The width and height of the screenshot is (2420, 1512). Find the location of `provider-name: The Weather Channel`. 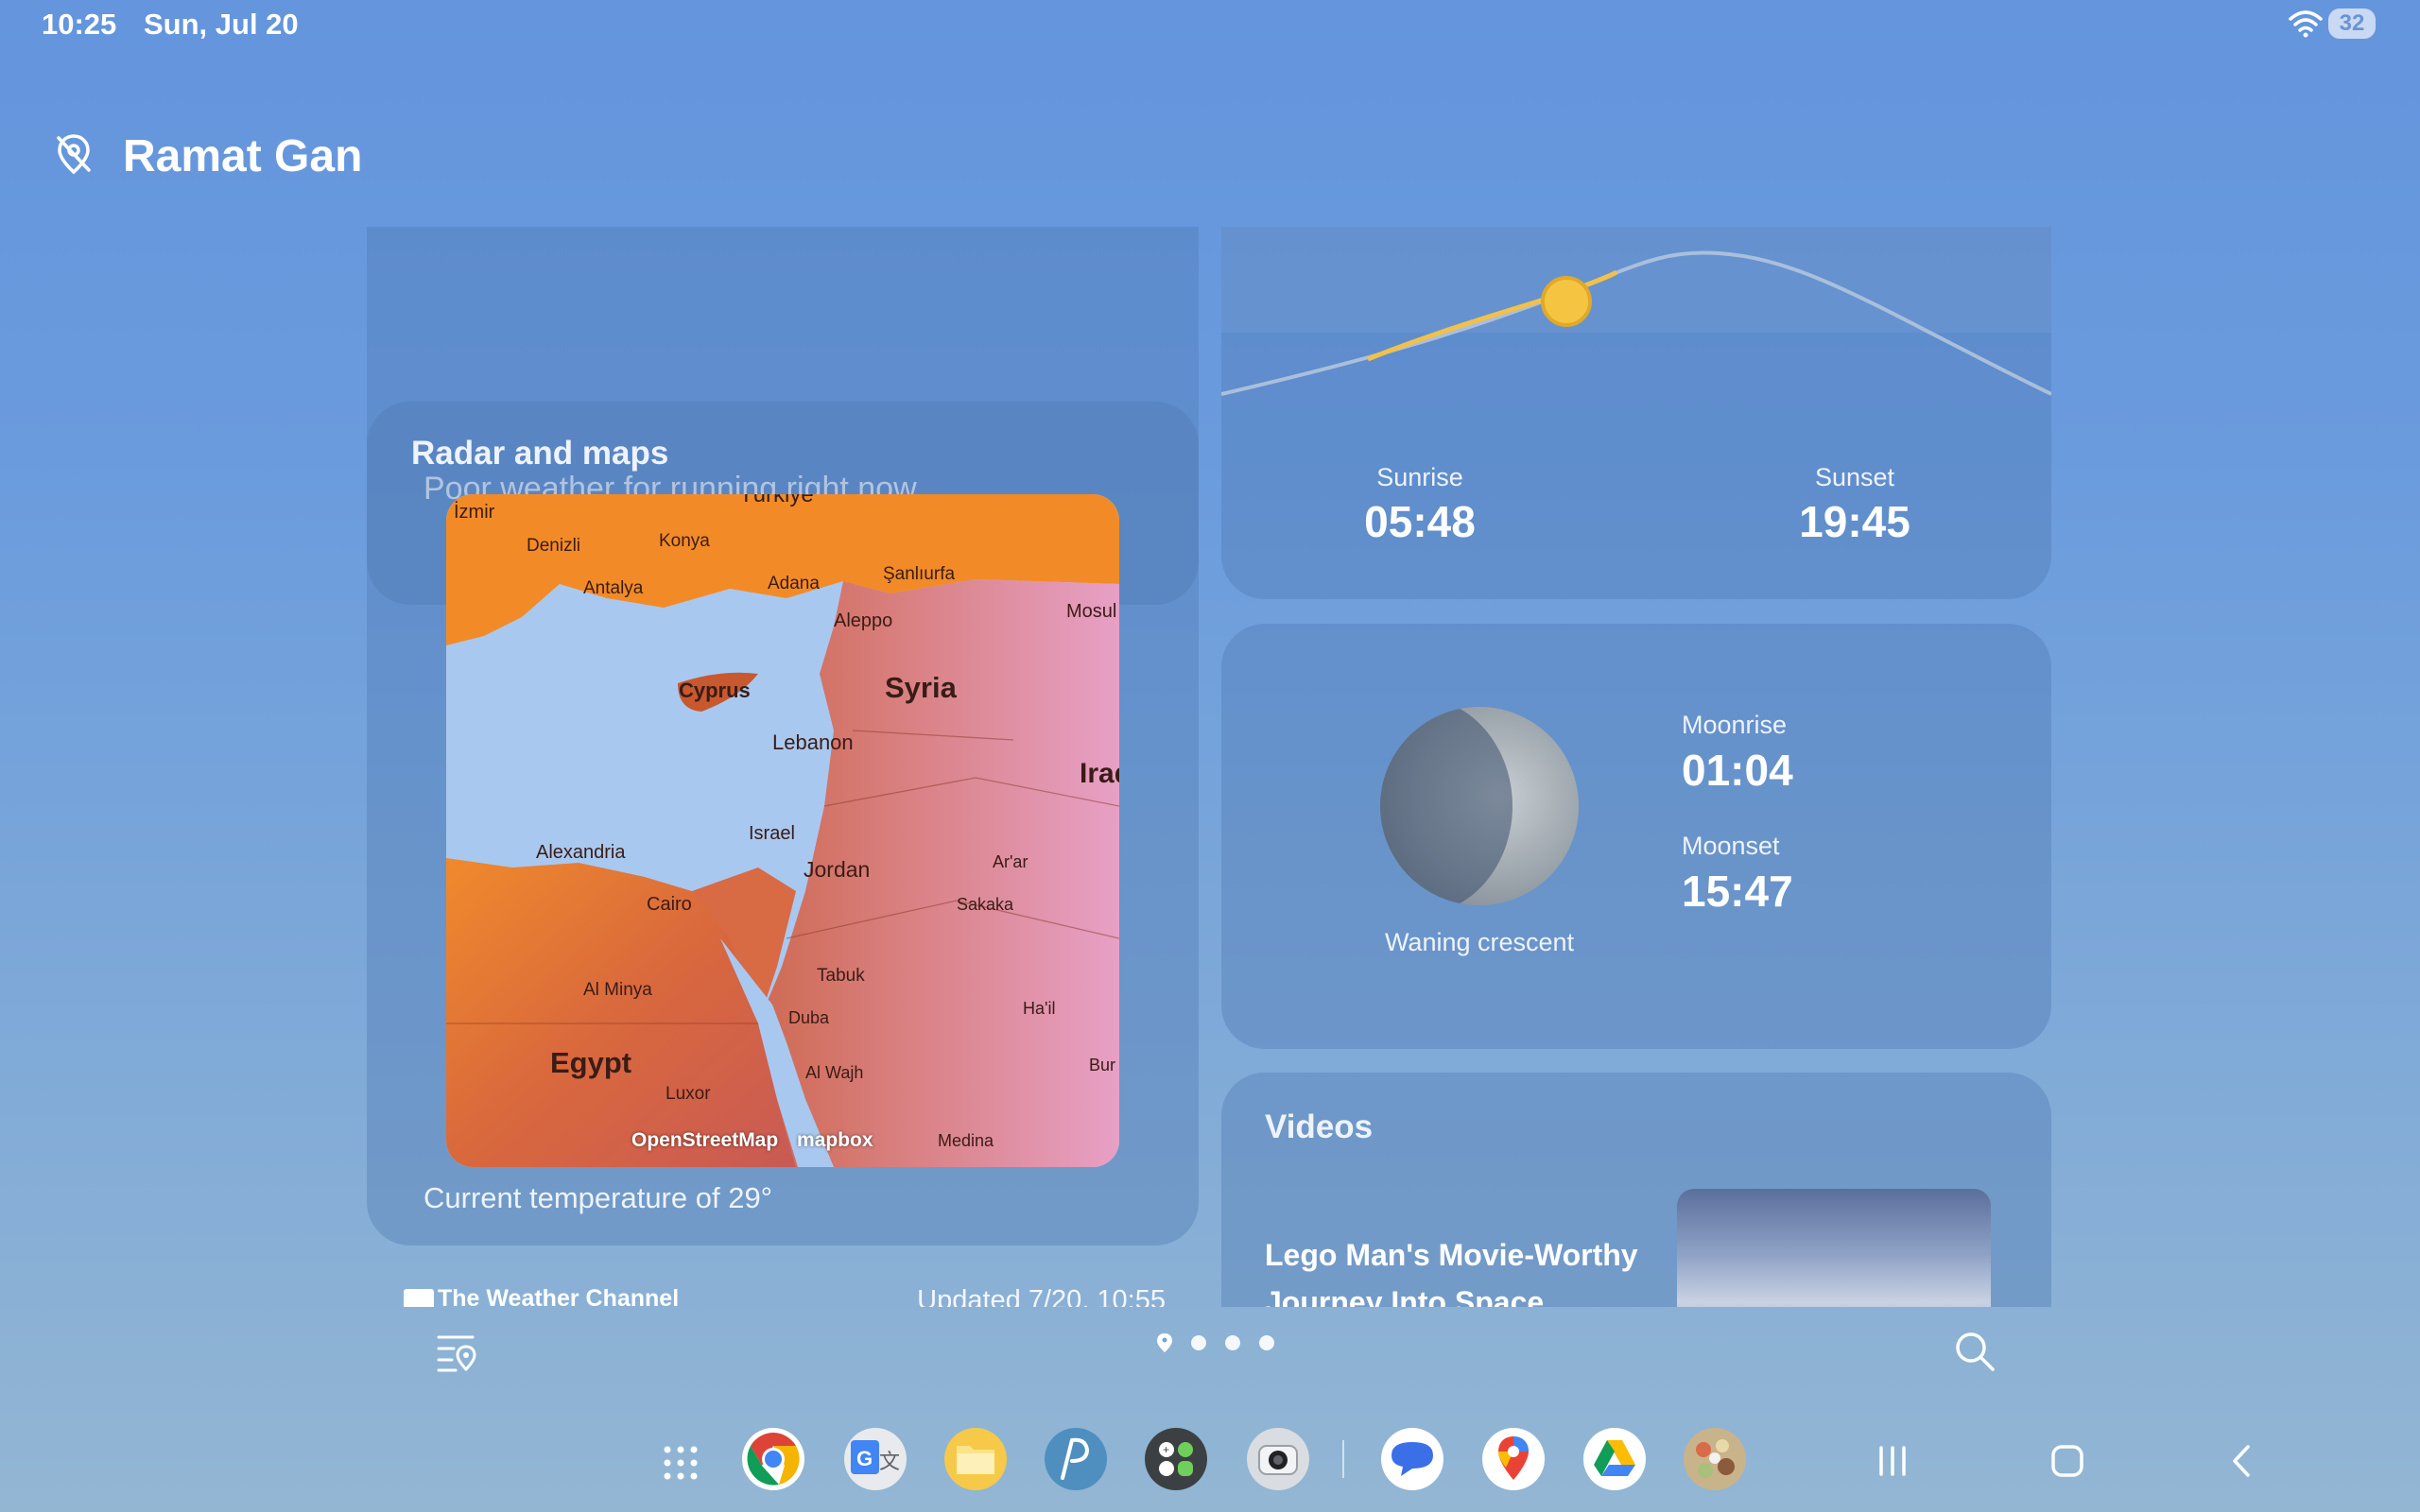

provider-name: The Weather Channel is located at coordinates (559, 1296).